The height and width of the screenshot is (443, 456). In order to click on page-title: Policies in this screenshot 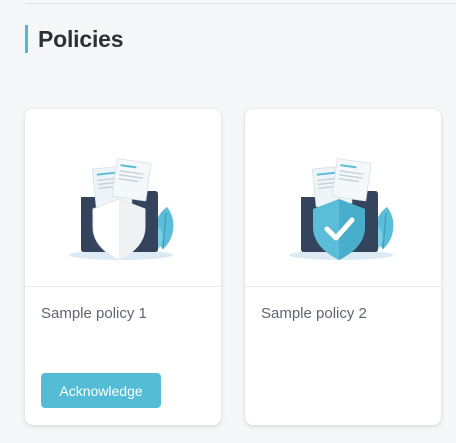, I will do `click(81, 38)`.